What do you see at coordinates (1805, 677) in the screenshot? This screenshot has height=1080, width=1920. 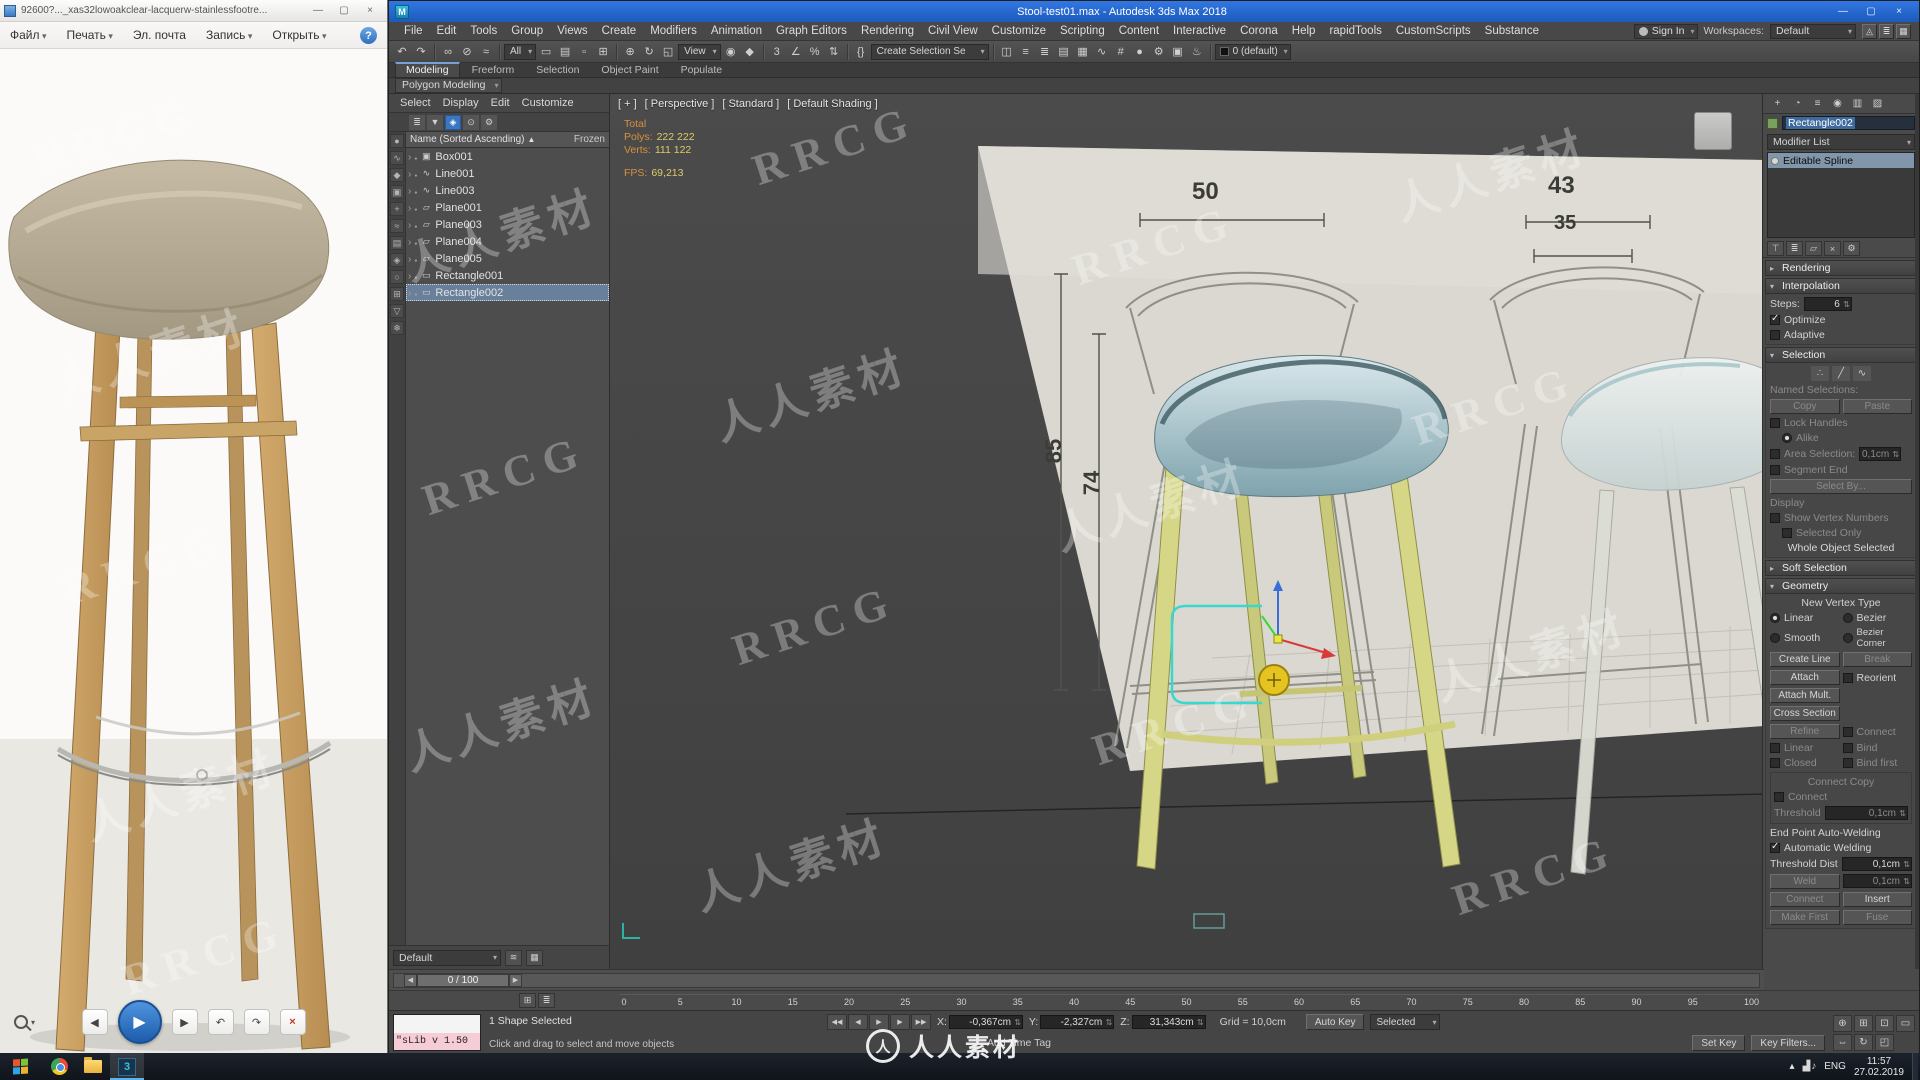 I see `attach-button: Attach` at bounding box center [1805, 677].